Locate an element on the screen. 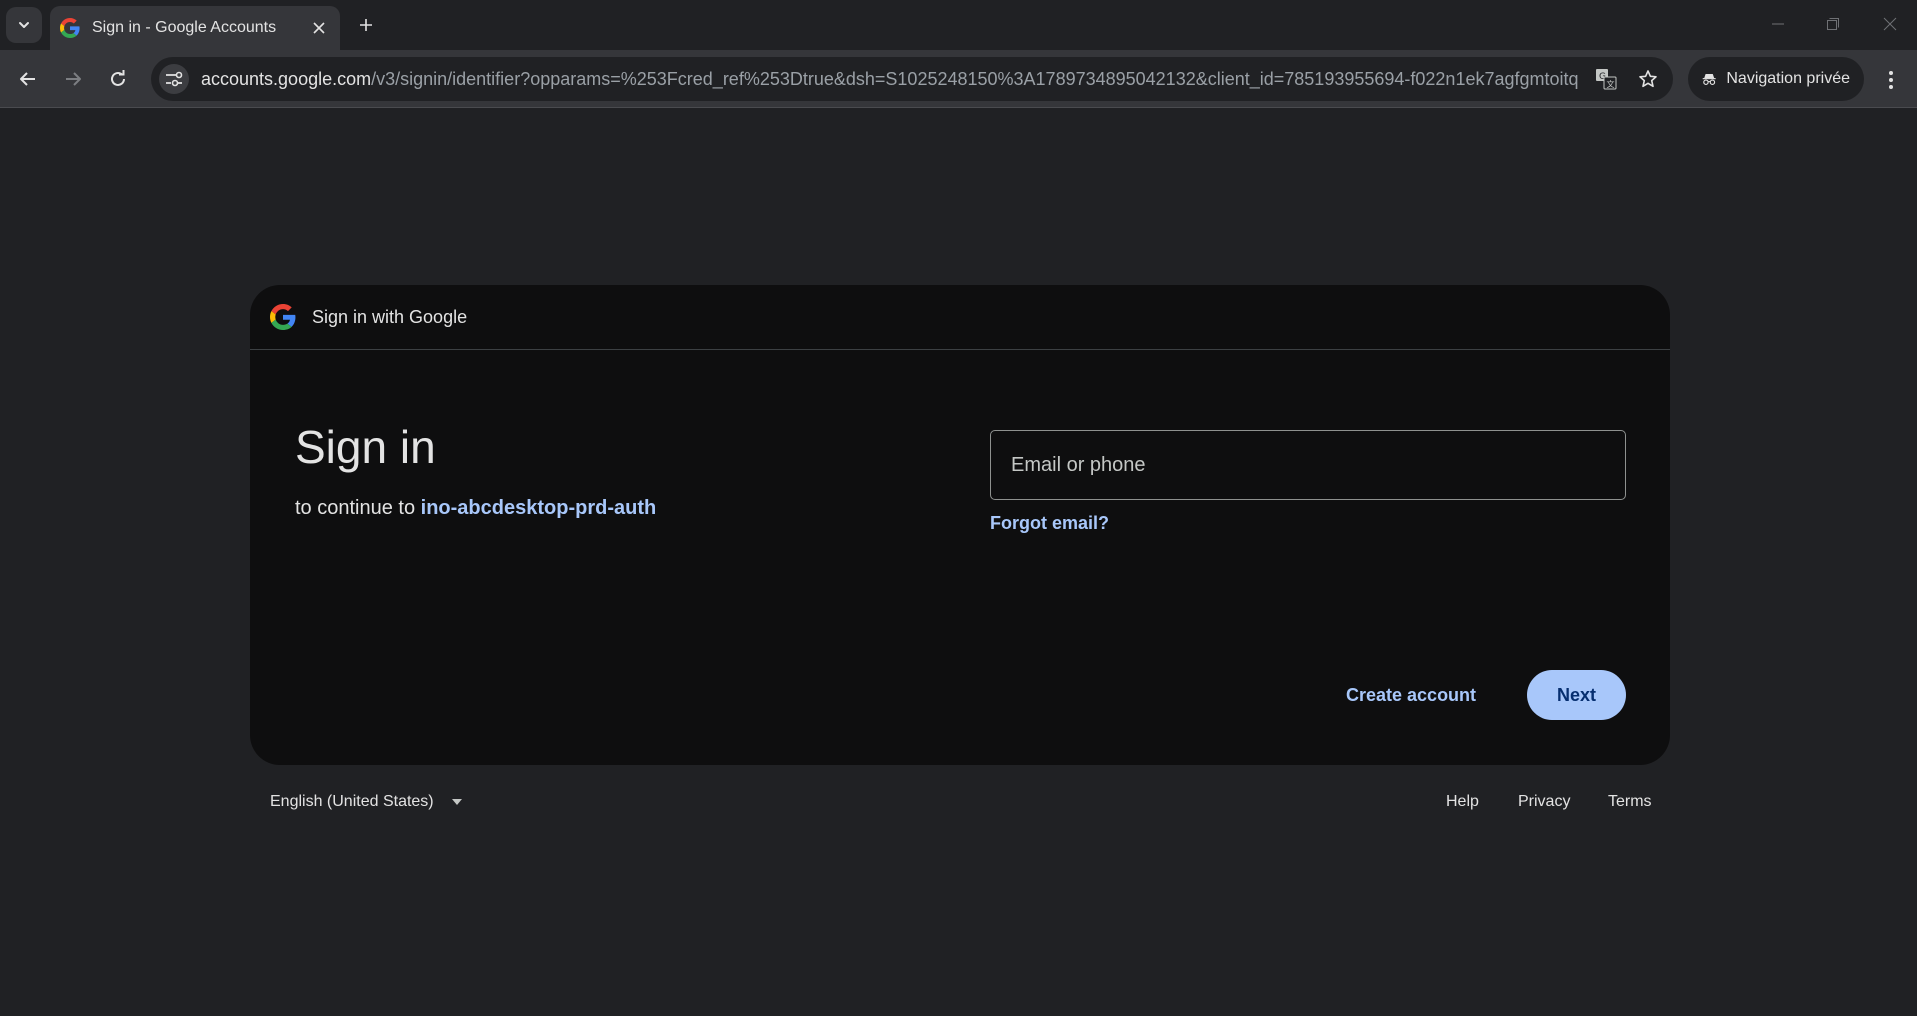 The height and width of the screenshot is (1016, 1917). page-title: Sign in is located at coordinates (365, 447).